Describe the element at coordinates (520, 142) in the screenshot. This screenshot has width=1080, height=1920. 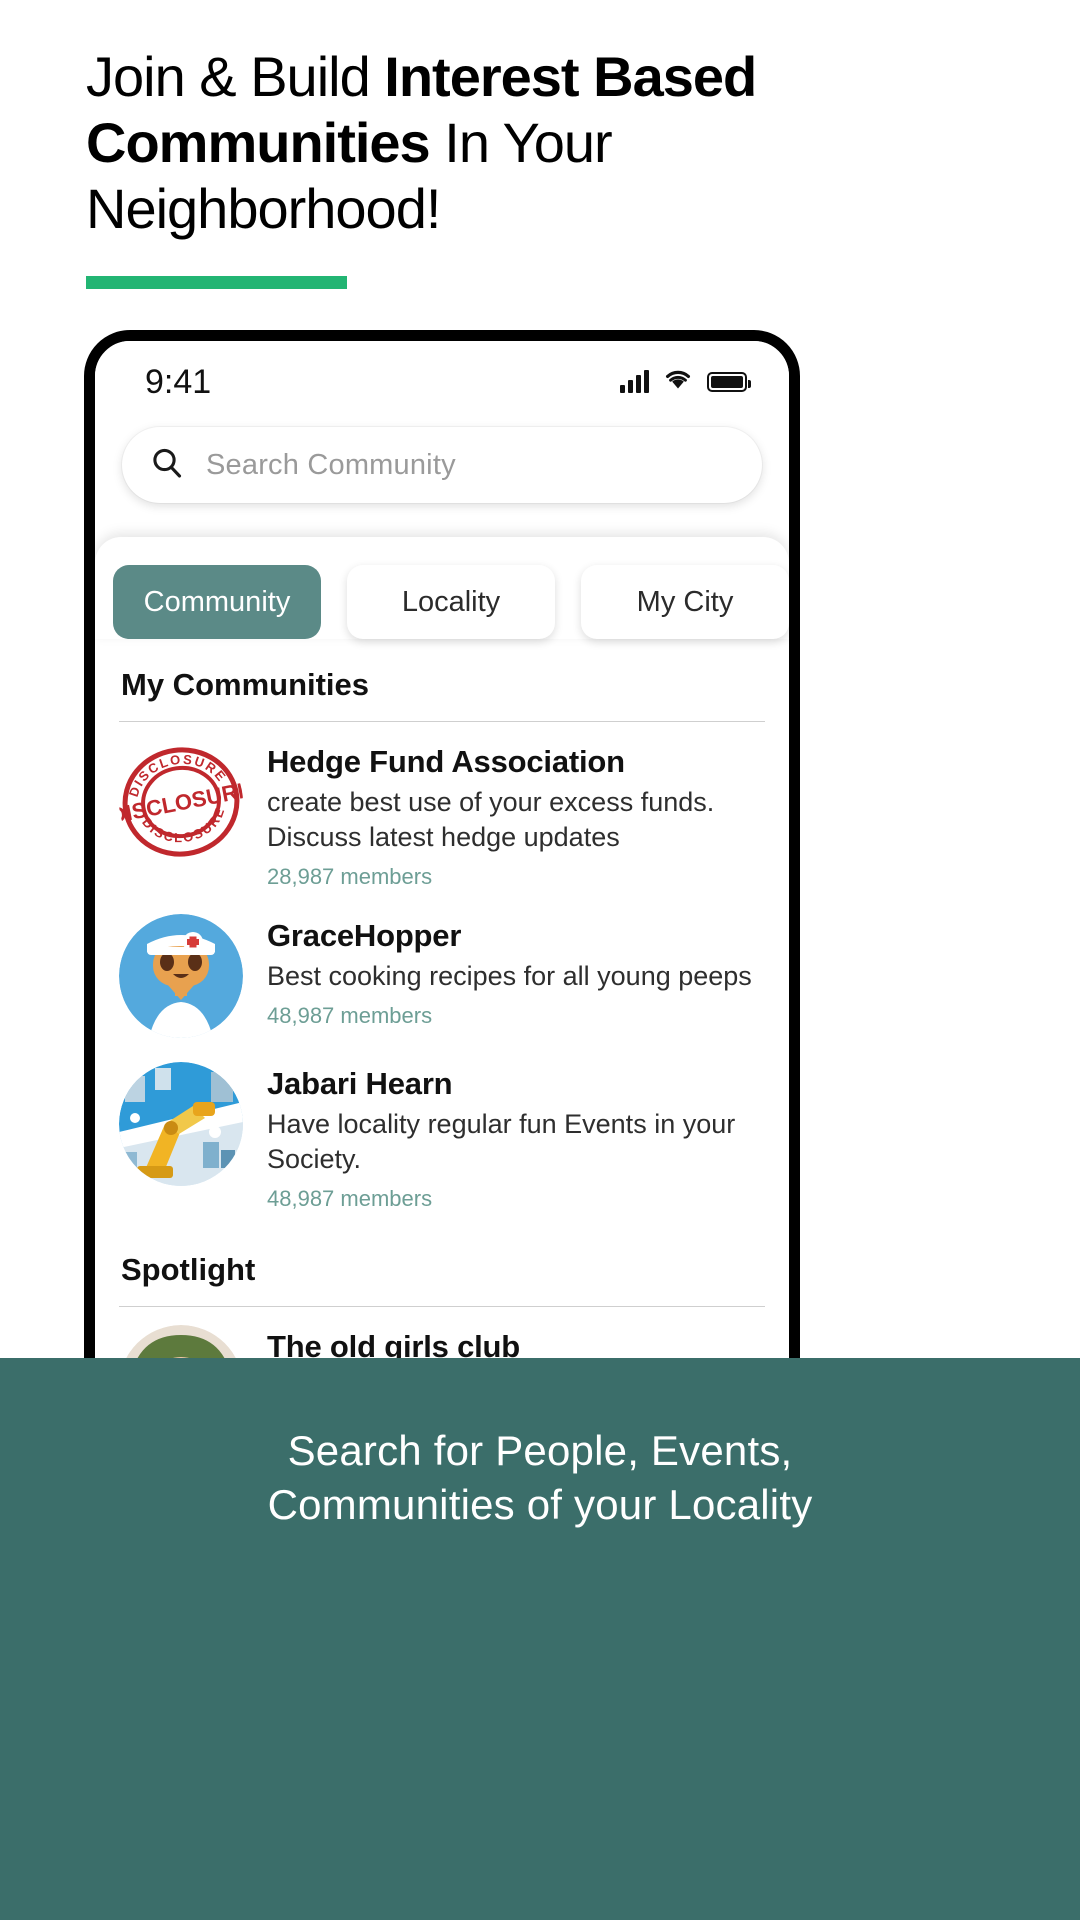
I see `headline-part-4: In Your` at that location.